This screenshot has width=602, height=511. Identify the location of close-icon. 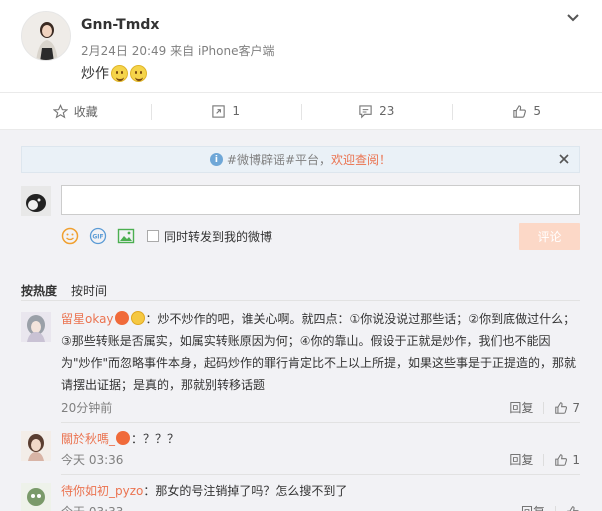
(564, 159).